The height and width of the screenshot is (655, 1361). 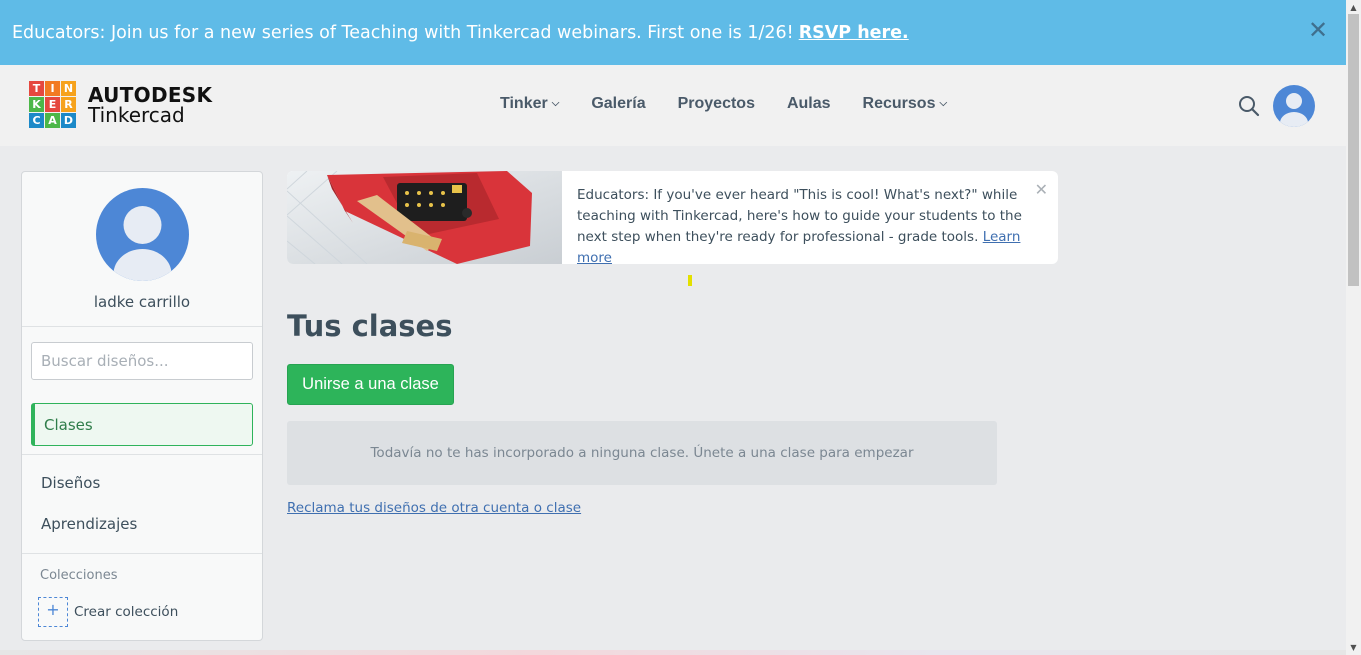 What do you see at coordinates (36, 120) in the screenshot?
I see `logo-letter: C` at bounding box center [36, 120].